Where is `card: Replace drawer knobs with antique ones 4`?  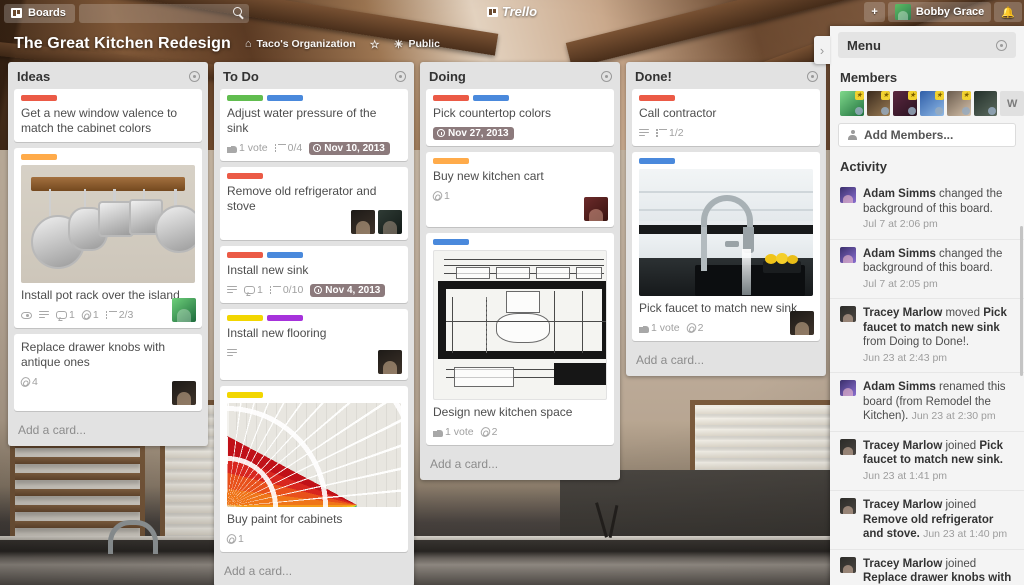 card: Replace drawer knobs with antique ones 4 is located at coordinates (108, 372).